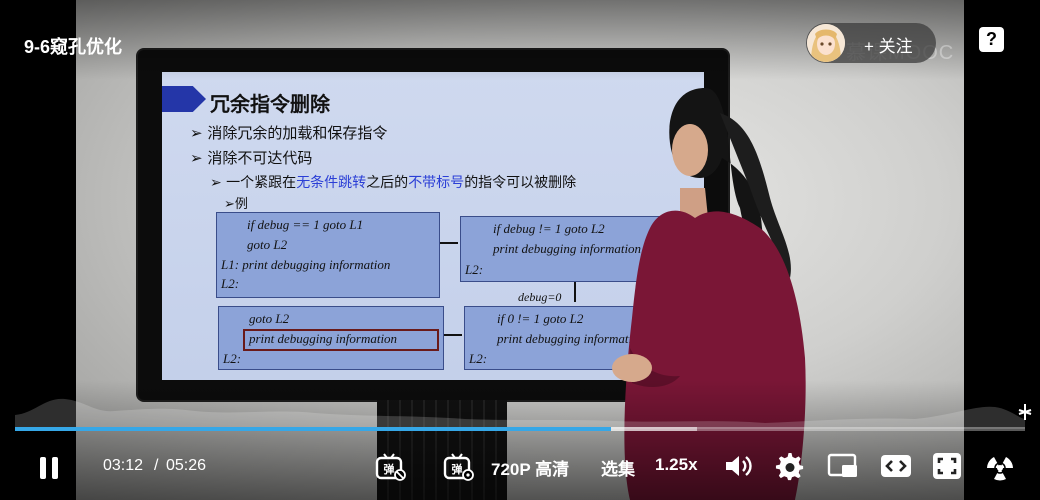 Image resolution: width=1040 pixels, height=500 pixels. Describe the element at coordinates (313, 429) in the screenshot. I see `progress-fill` at that location.